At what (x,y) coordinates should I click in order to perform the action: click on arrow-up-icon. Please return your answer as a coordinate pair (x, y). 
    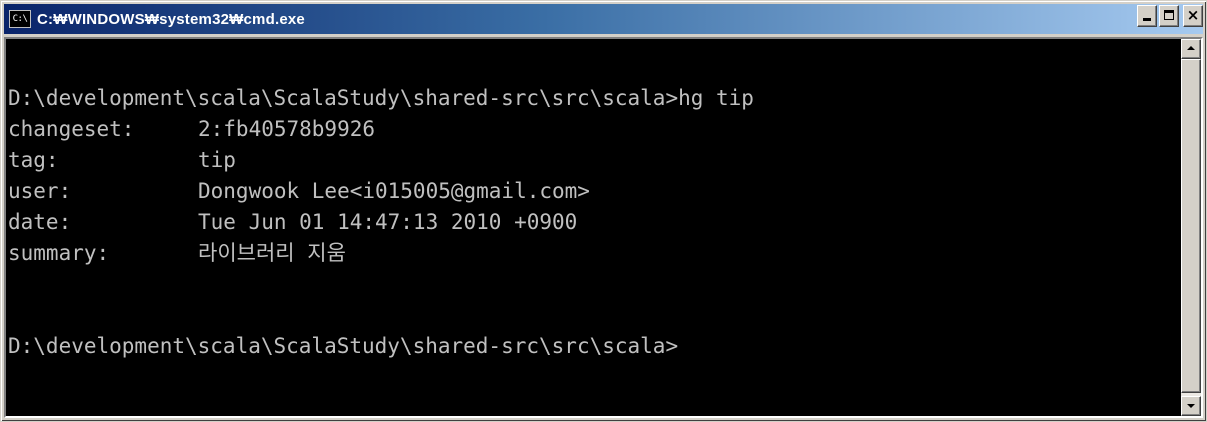
    Looking at the image, I should click on (1191, 48).